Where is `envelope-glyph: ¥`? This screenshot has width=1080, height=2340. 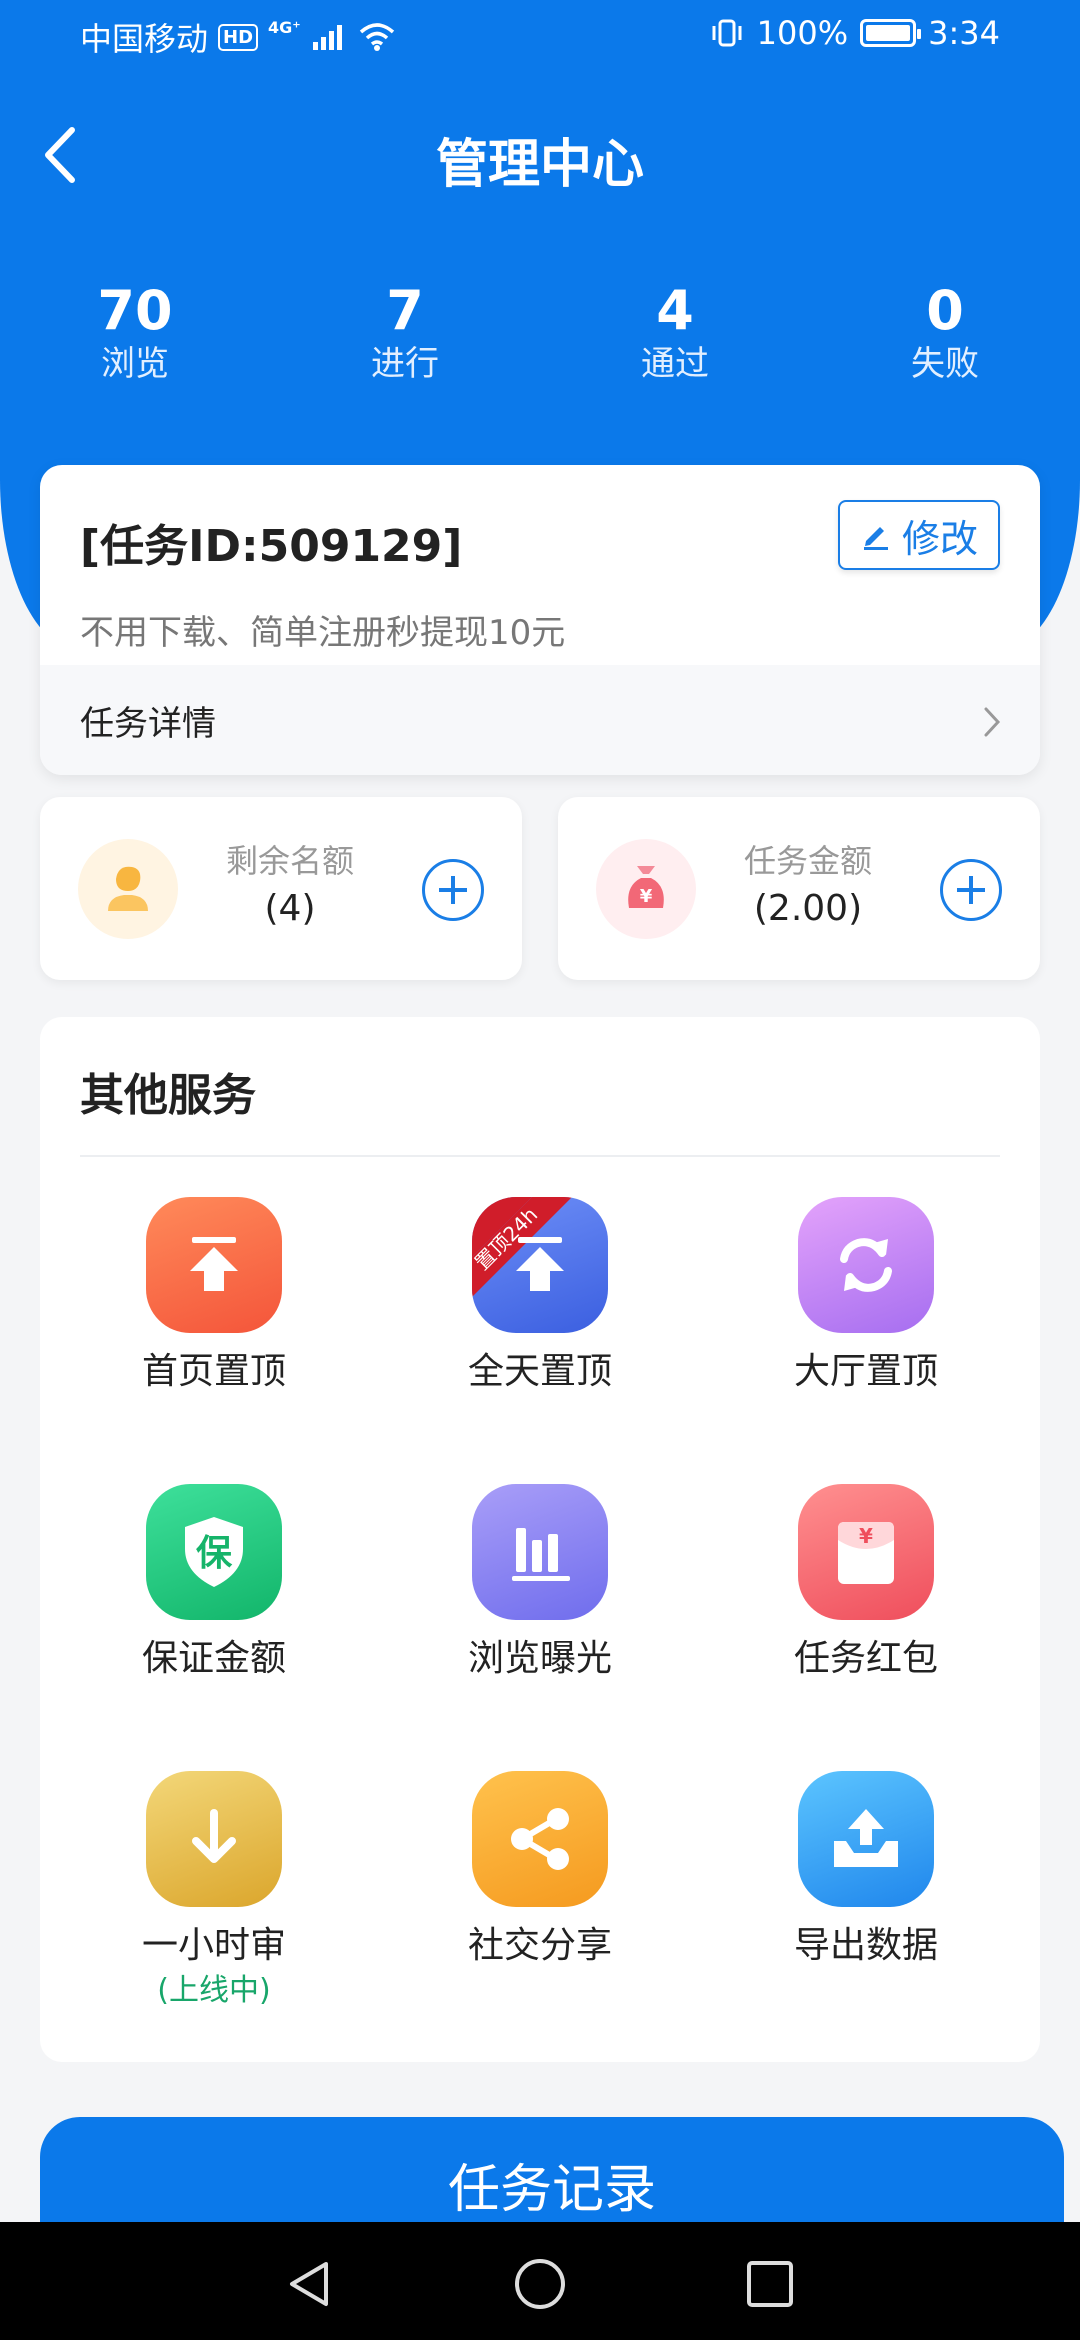 envelope-glyph: ¥ is located at coordinates (866, 1536).